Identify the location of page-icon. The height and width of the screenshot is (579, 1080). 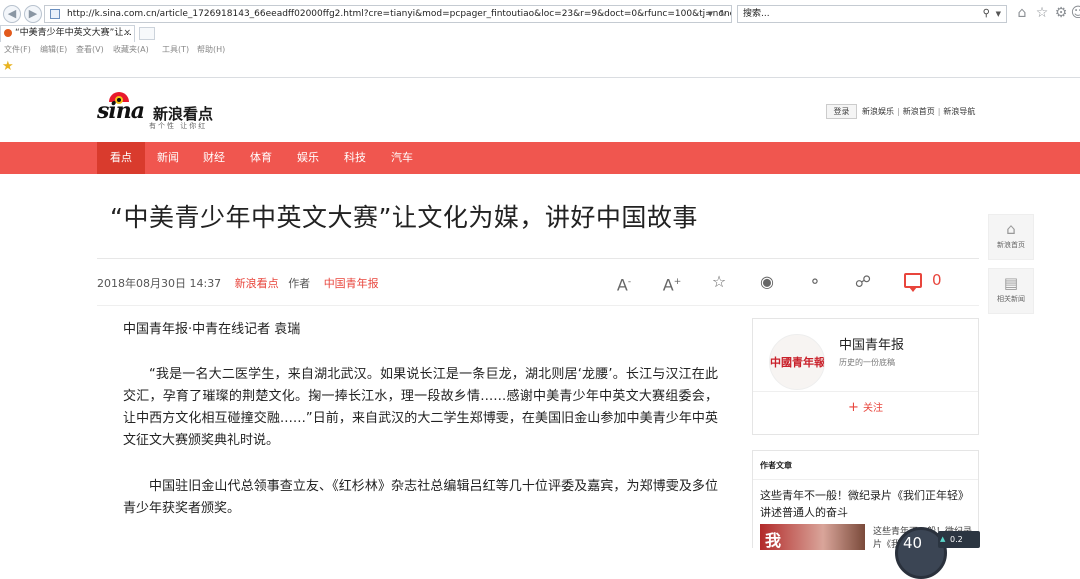
(55, 14).